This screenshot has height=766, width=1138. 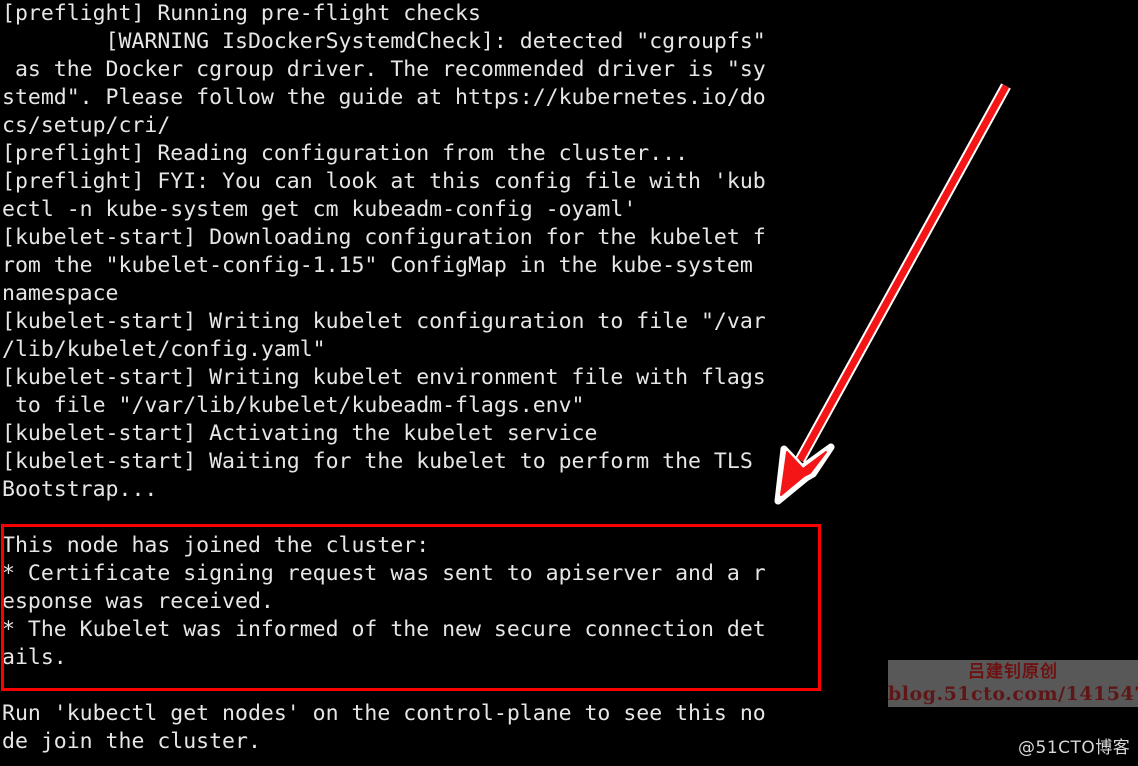 What do you see at coordinates (1074, 748) in the screenshot?
I see `site-badge: @51CTO博客` at bounding box center [1074, 748].